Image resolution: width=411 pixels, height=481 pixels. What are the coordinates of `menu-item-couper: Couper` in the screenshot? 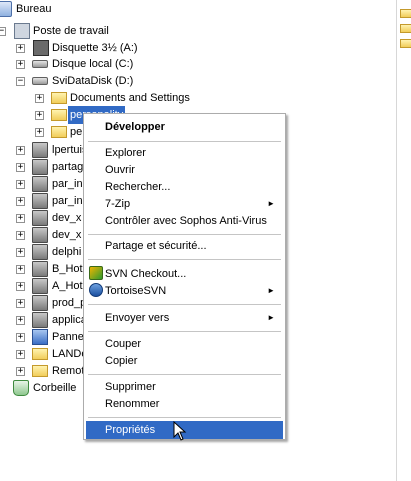 It's located at (184, 344).